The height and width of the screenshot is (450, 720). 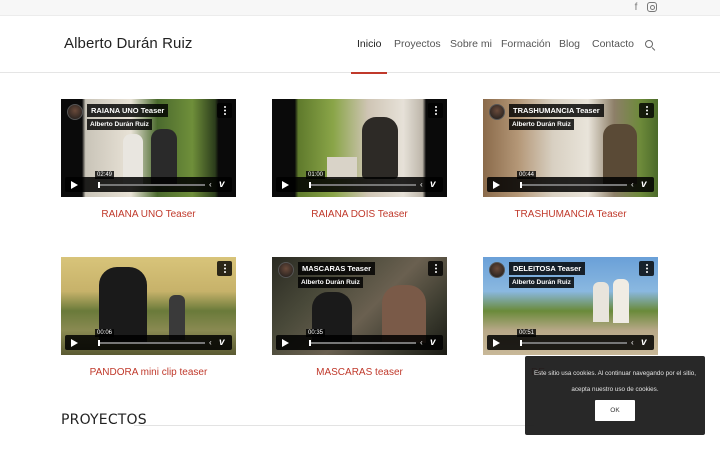 What do you see at coordinates (359, 148) in the screenshot?
I see `video-player: 01:00 ‹ v` at bounding box center [359, 148].